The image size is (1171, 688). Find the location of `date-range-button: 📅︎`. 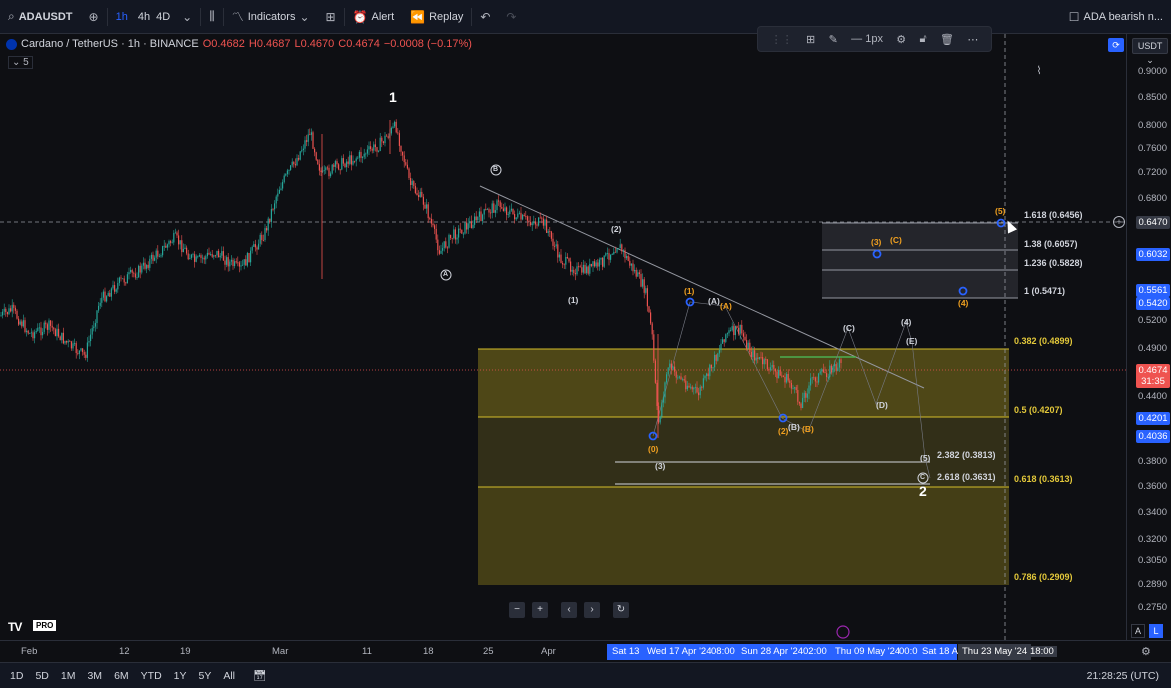

date-range-button: 📅︎ is located at coordinates (259, 675).